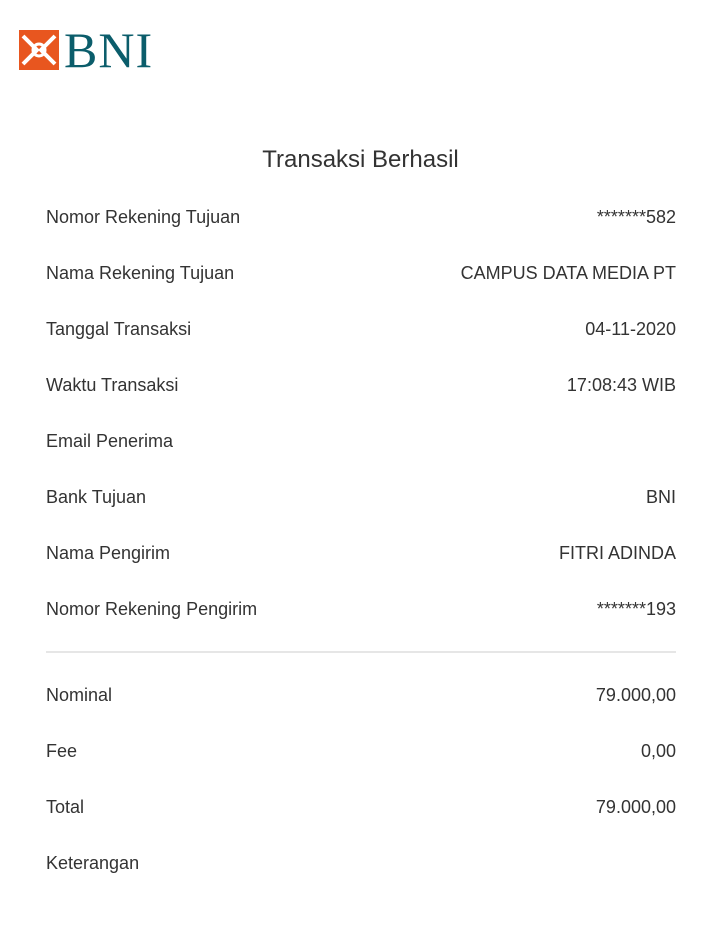 This screenshot has height=934, width=721. Describe the element at coordinates (361, 652) in the screenshot. I see `section-divider` at that location.